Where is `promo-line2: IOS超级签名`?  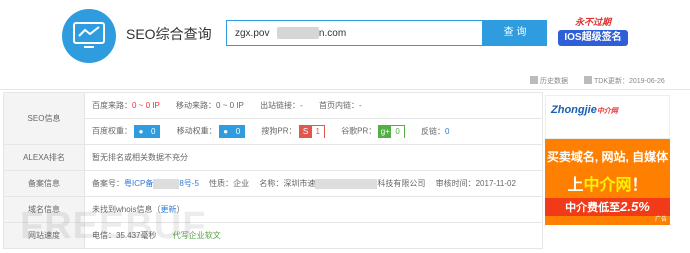 promo-line2: IOS超级签名 is located at coordinates (593, 38).